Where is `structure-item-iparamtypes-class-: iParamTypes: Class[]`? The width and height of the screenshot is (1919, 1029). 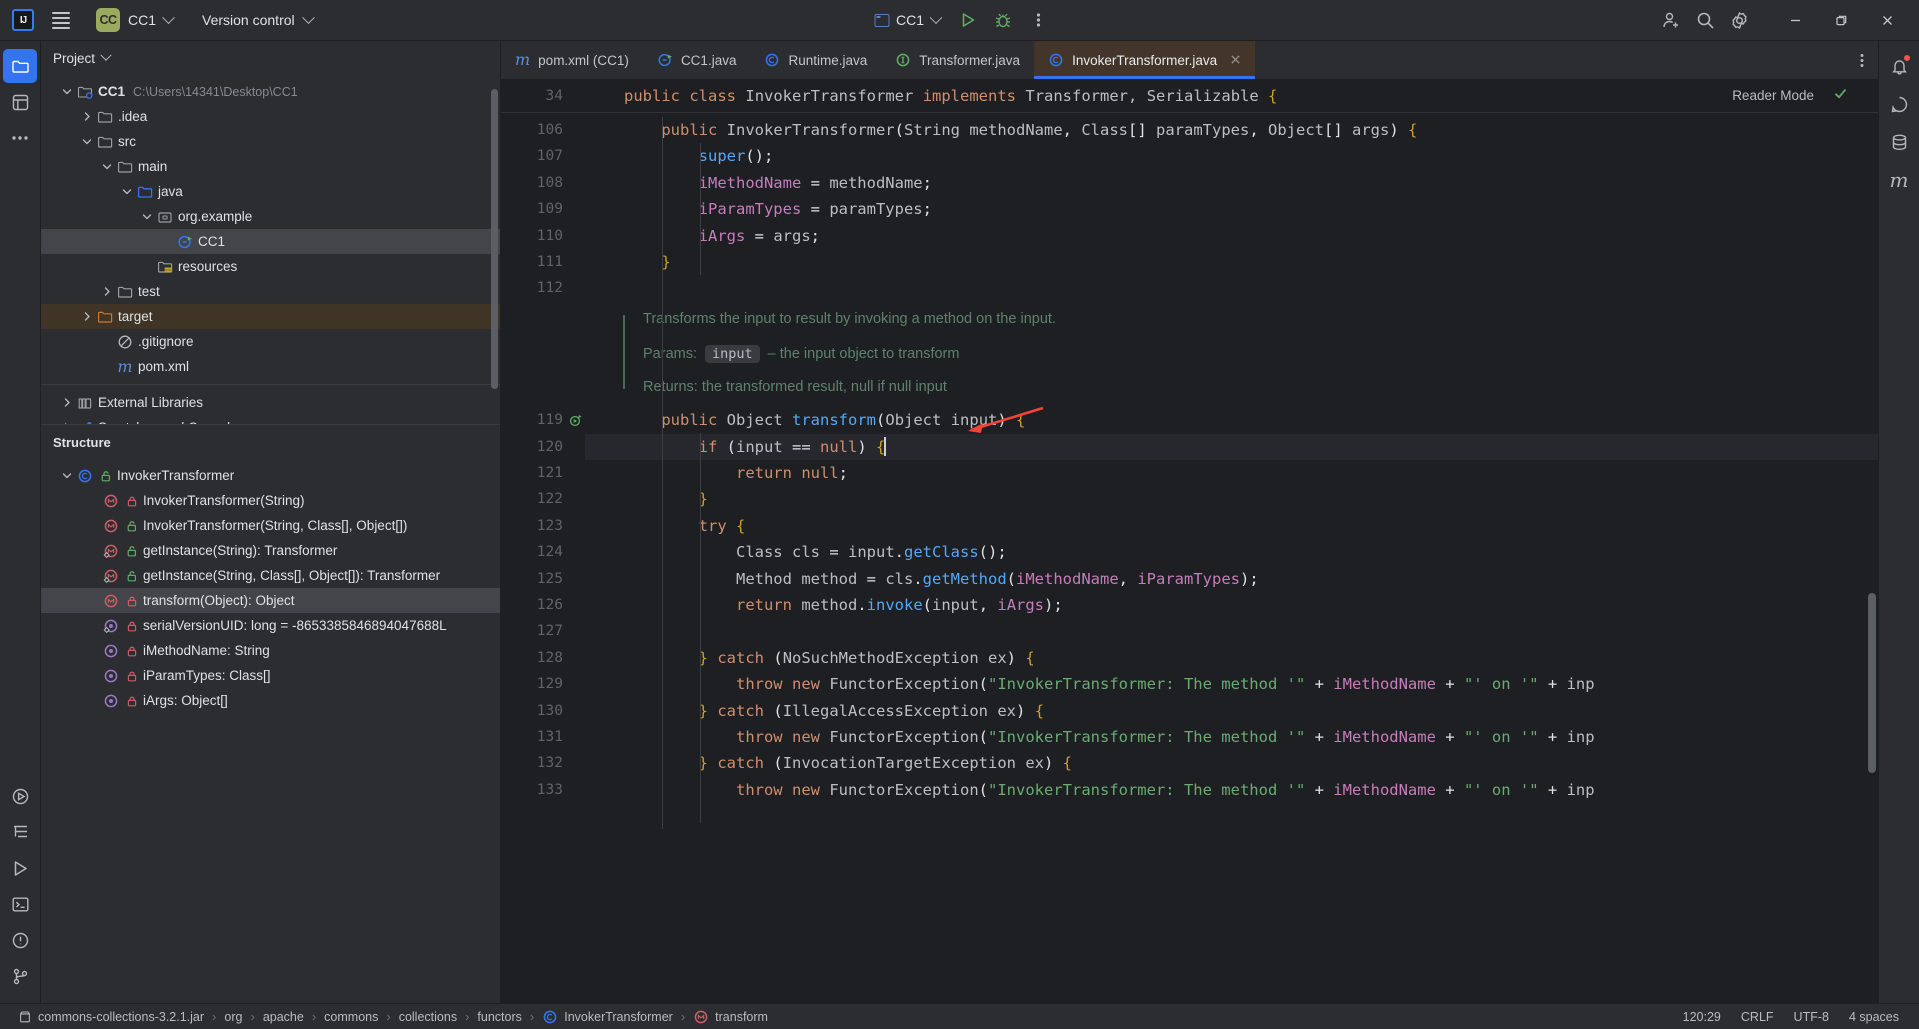 structure-item-iparamtypes-class-: iParamTypes: Class[] is located at coordinates (270, 675).